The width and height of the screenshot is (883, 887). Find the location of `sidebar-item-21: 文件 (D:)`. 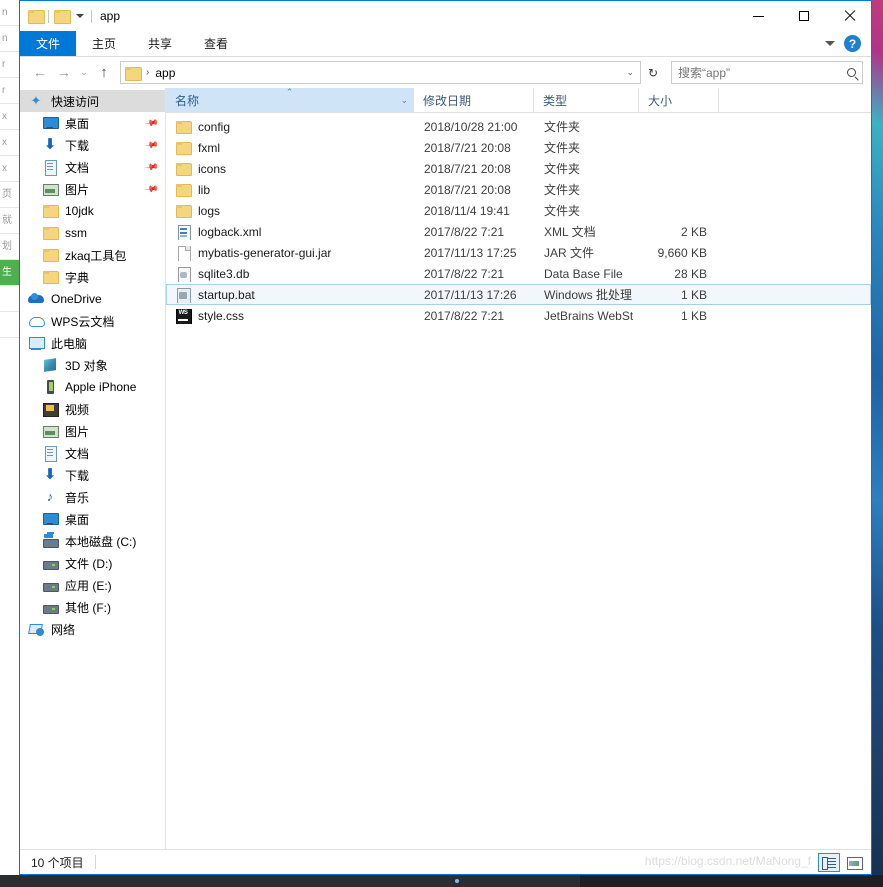

sidebar-item-21: 文件 (D:) is located at coordinates (92, 563).